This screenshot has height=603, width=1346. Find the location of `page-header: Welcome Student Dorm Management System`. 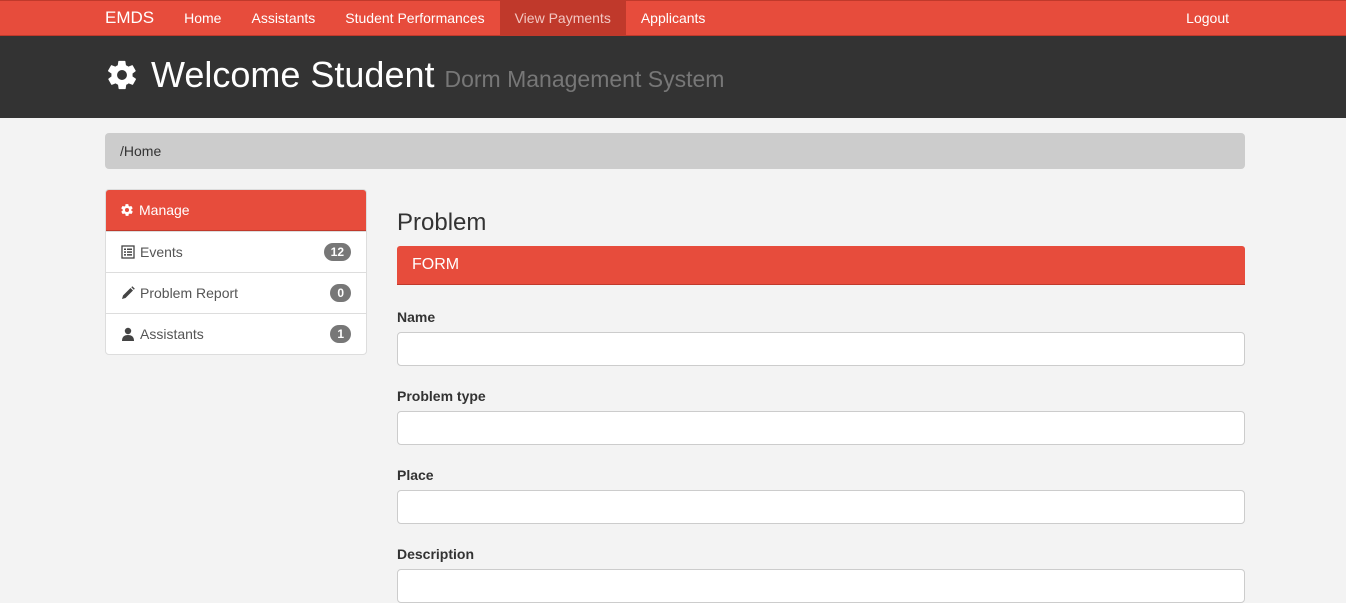

page-header: Welcome Student Dorm Management System is located at coordinates (673, 77).